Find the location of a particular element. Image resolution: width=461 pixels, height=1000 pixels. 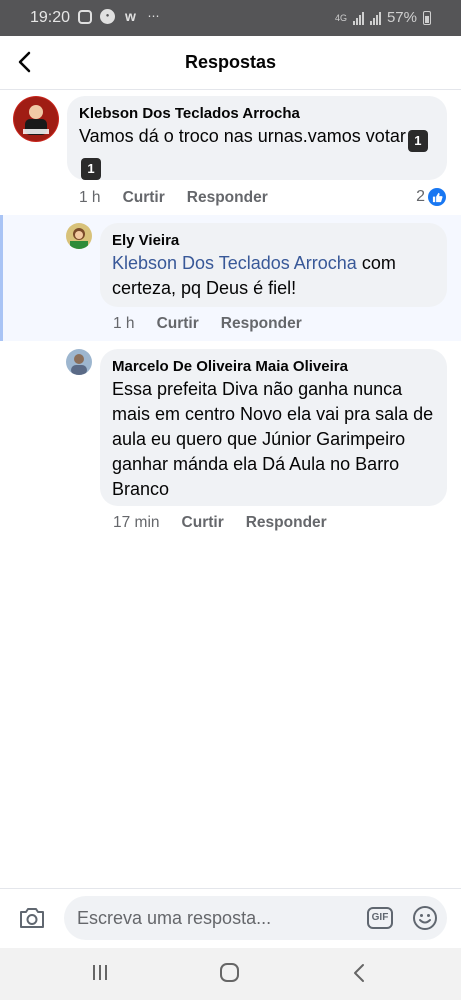

like-icon is located at coordinates (437, 197).